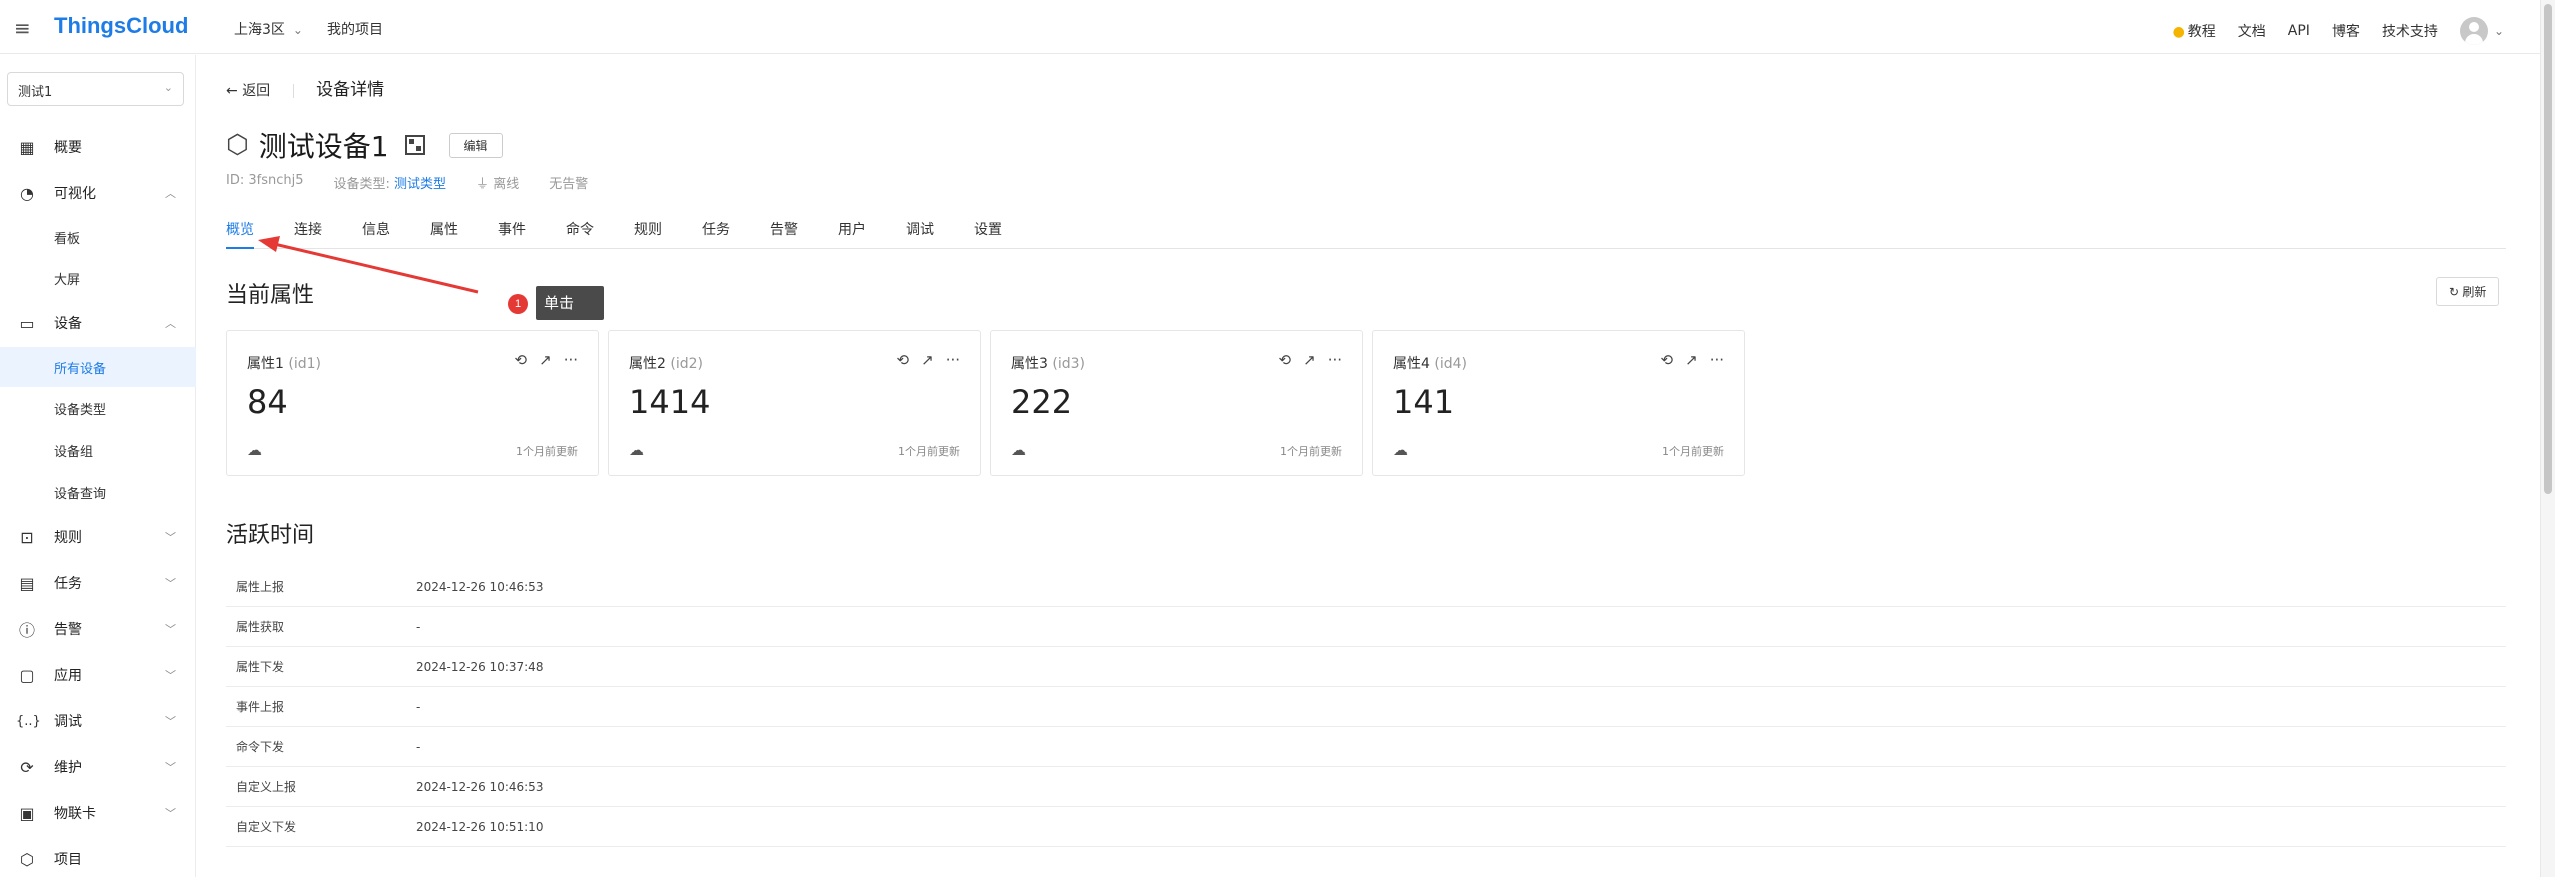 The image size is (2555, 879). What do you see at coordinates (518, 304) in the screenshot?
I see `step-badge: 1` at bounding box center [518, 304].